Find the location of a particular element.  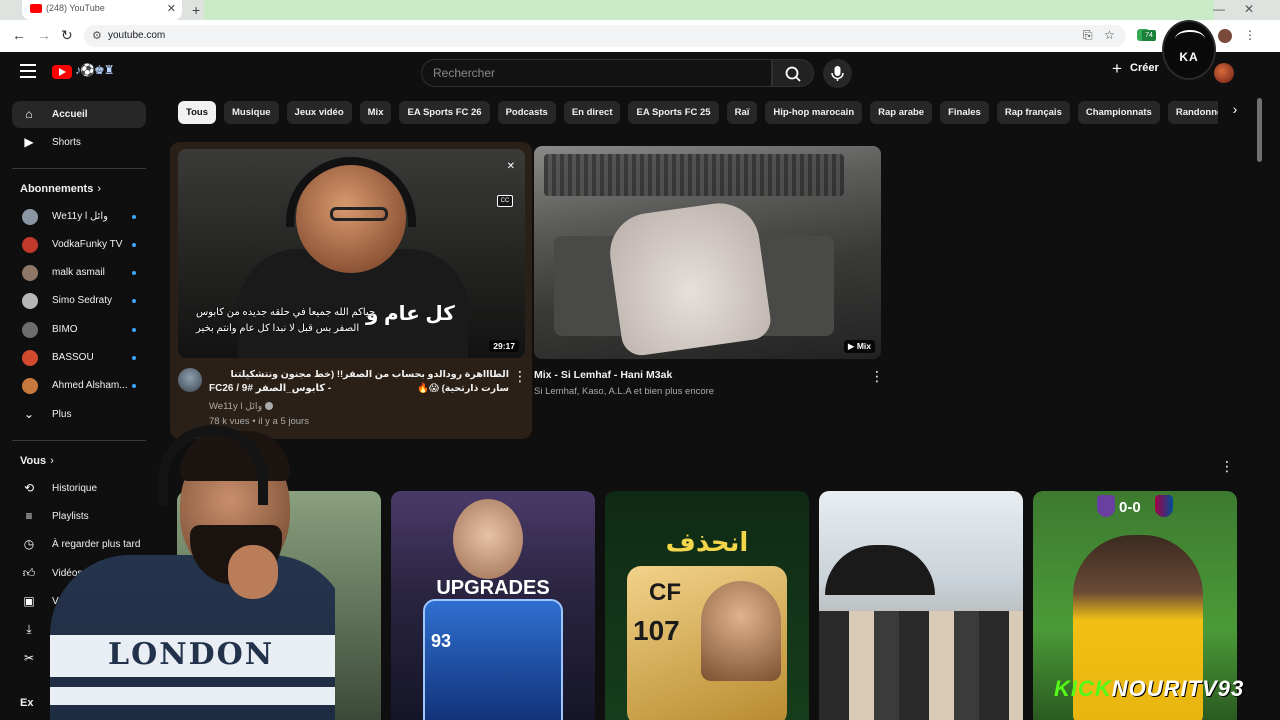

chip: Musique is located at coordinates (251, 112).